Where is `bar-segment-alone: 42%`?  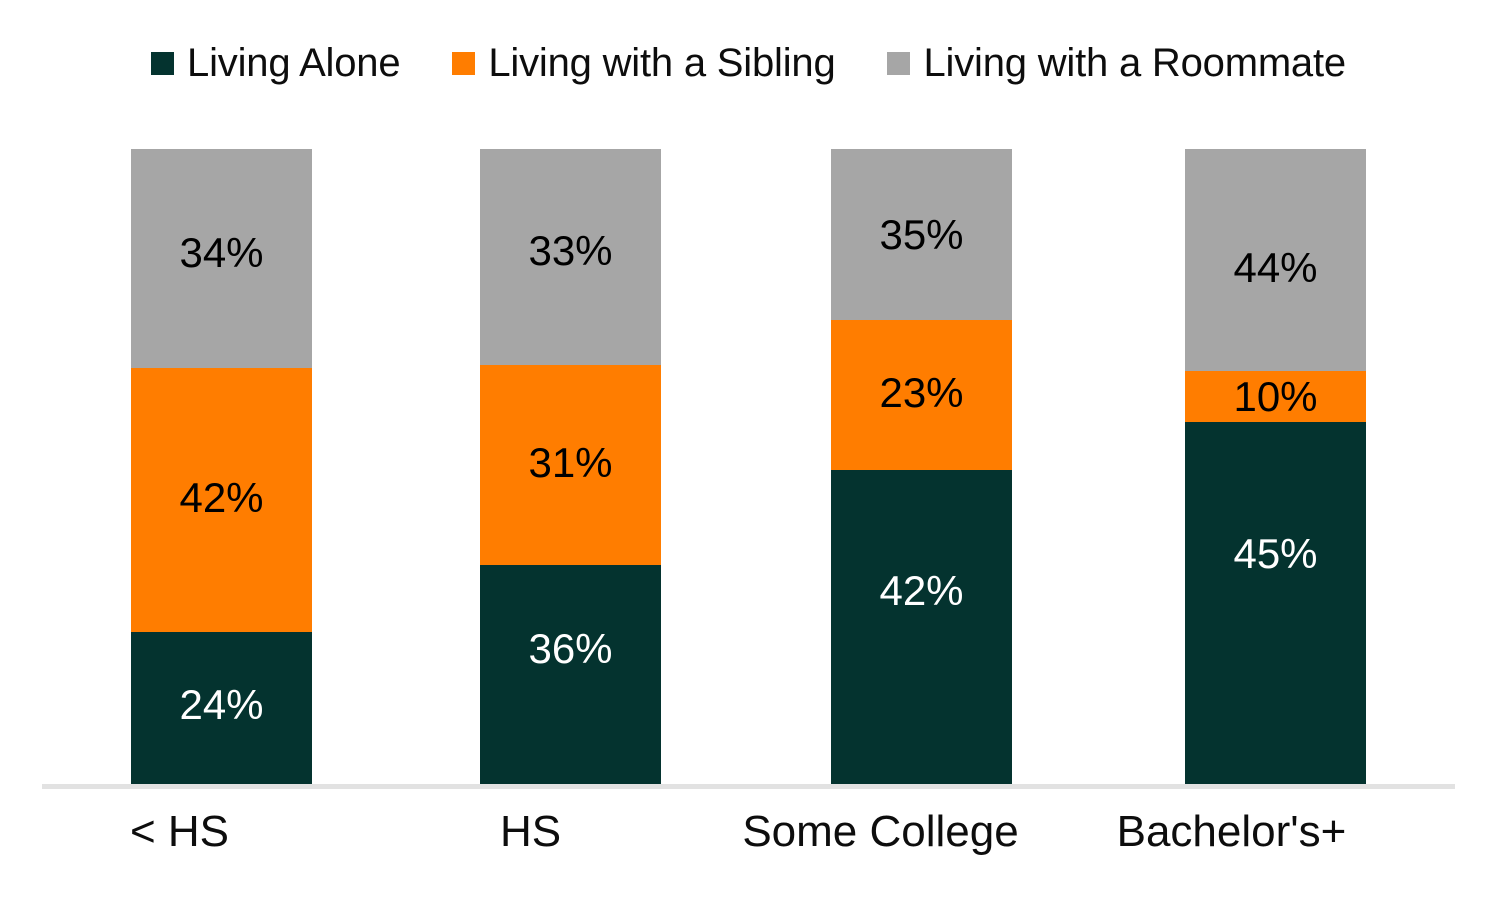
bar-segment-alone: 42% is located at coordinates (921, 626).